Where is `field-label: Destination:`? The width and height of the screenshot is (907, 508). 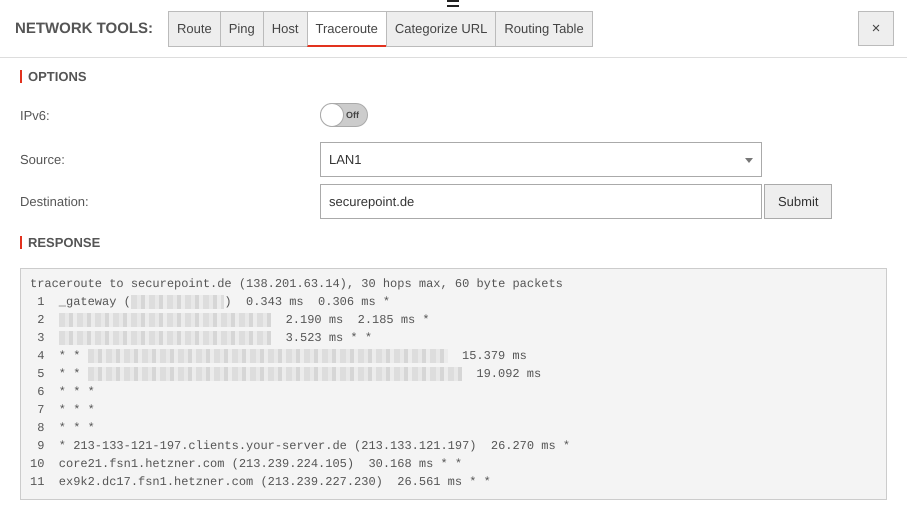
field-label: Destination: is located at coordinates (55, 201).